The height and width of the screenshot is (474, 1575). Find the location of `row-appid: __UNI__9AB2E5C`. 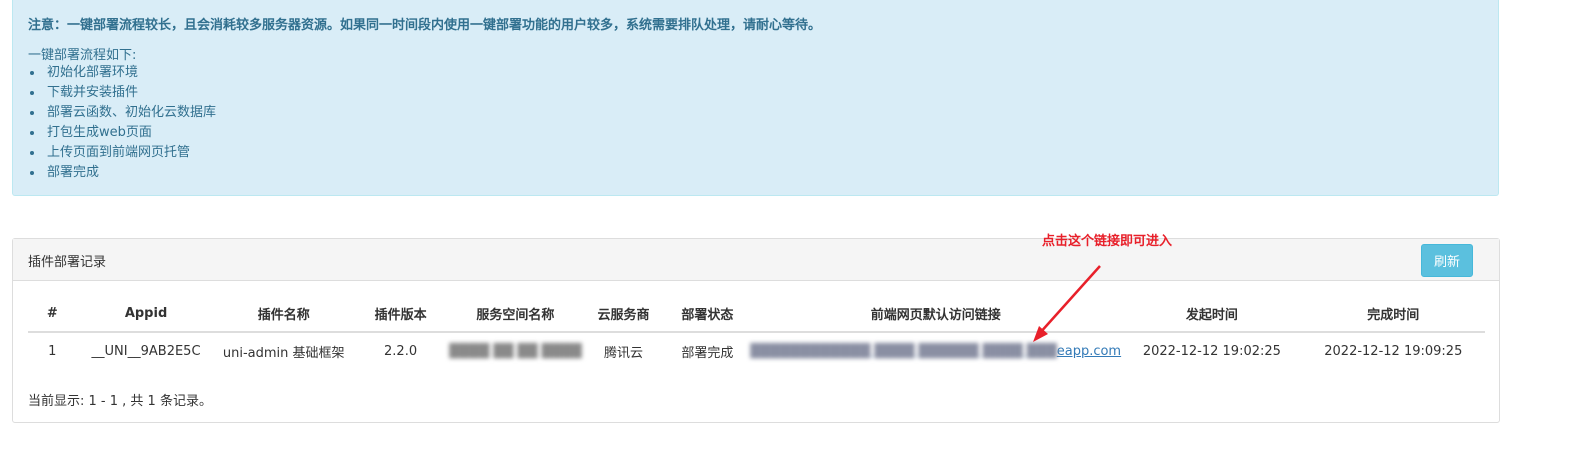

row-appid: __UNI__9AB2E5C is located at coordinates (146, 351).